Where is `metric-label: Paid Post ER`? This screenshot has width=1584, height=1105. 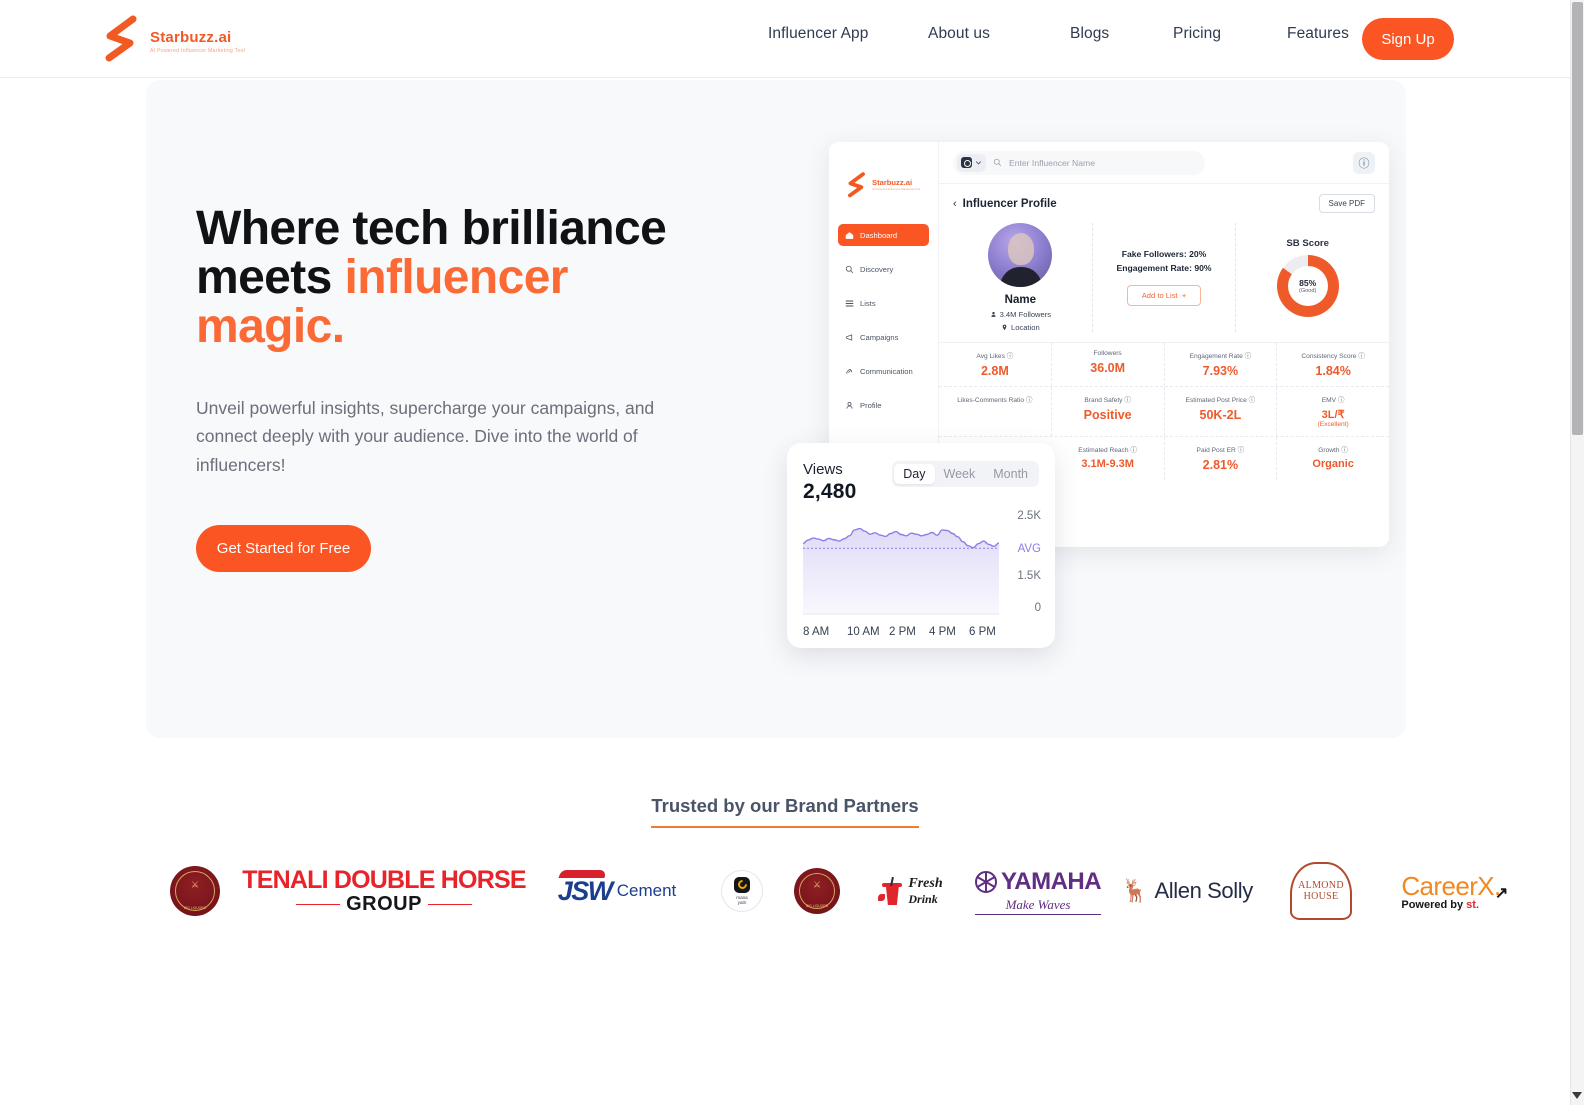
metric-label: Paid Post ER is located at coordinates (1216, 450).